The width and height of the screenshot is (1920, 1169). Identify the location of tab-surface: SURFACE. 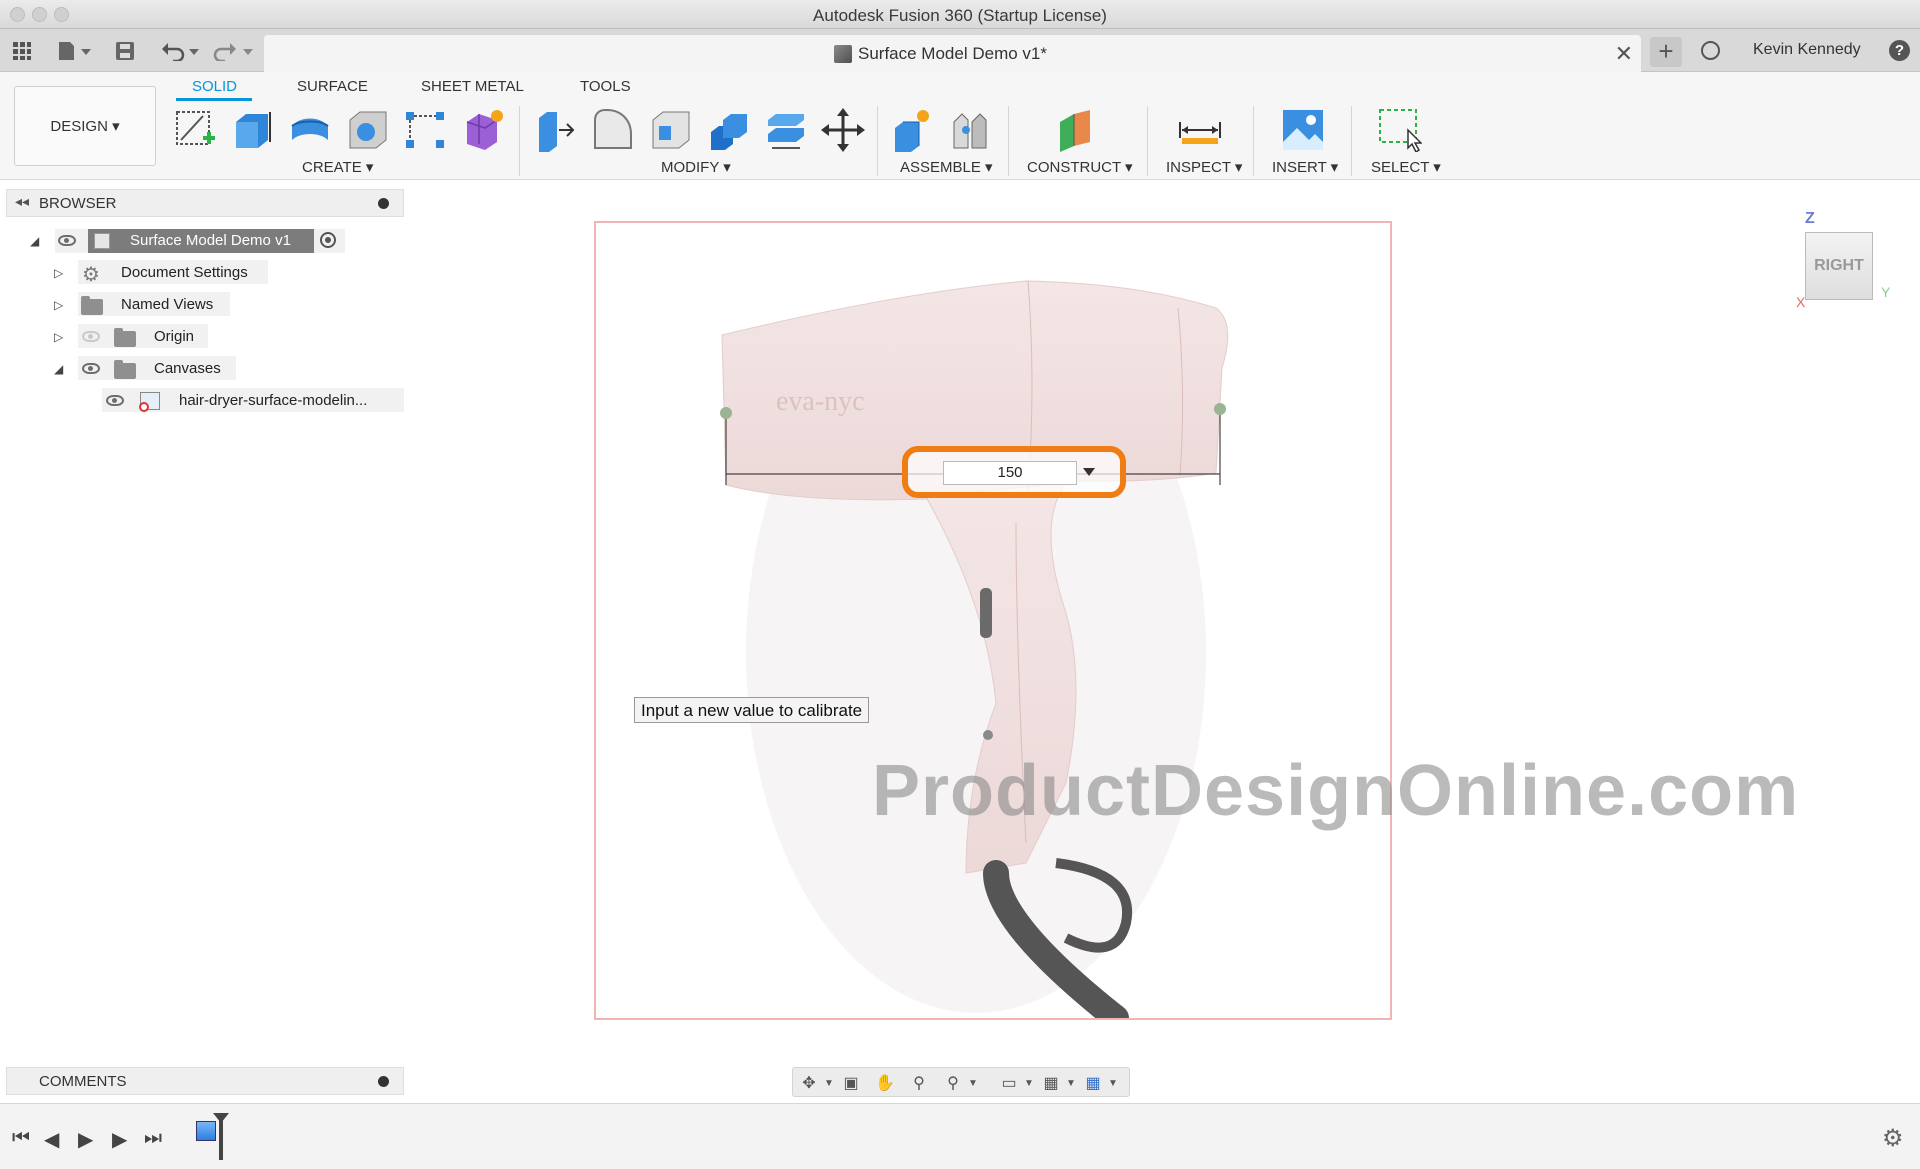
(332, 86).